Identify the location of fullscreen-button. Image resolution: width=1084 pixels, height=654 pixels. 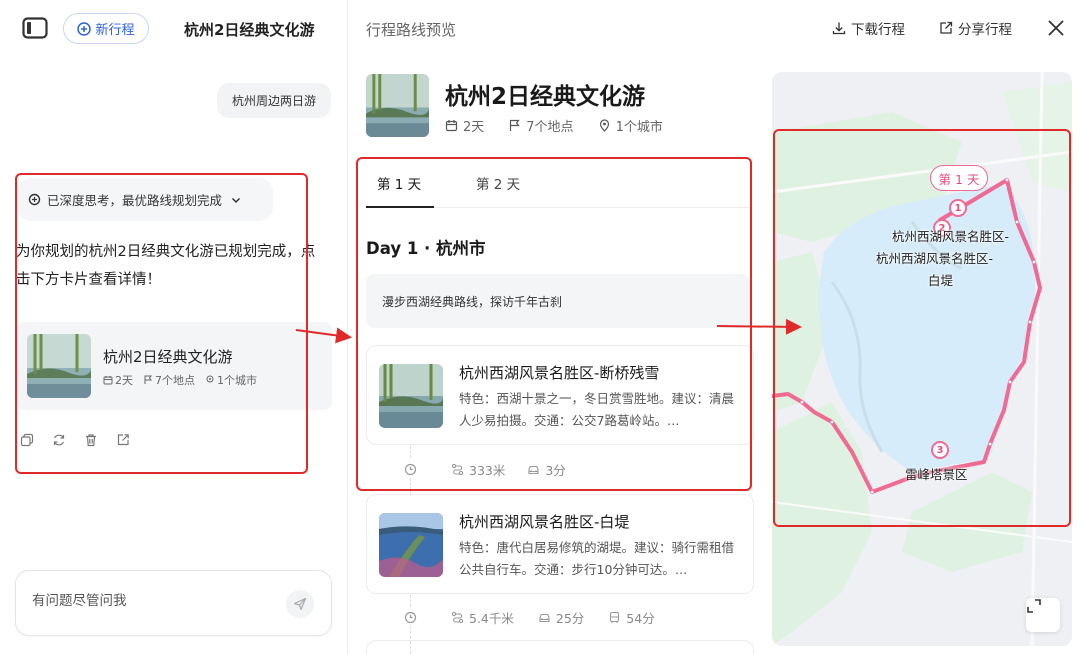
(1043, 615).